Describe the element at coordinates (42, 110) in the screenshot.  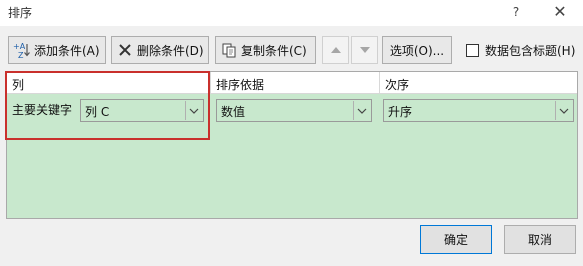
I see `primary-key-label: 主要关键字` at that location.